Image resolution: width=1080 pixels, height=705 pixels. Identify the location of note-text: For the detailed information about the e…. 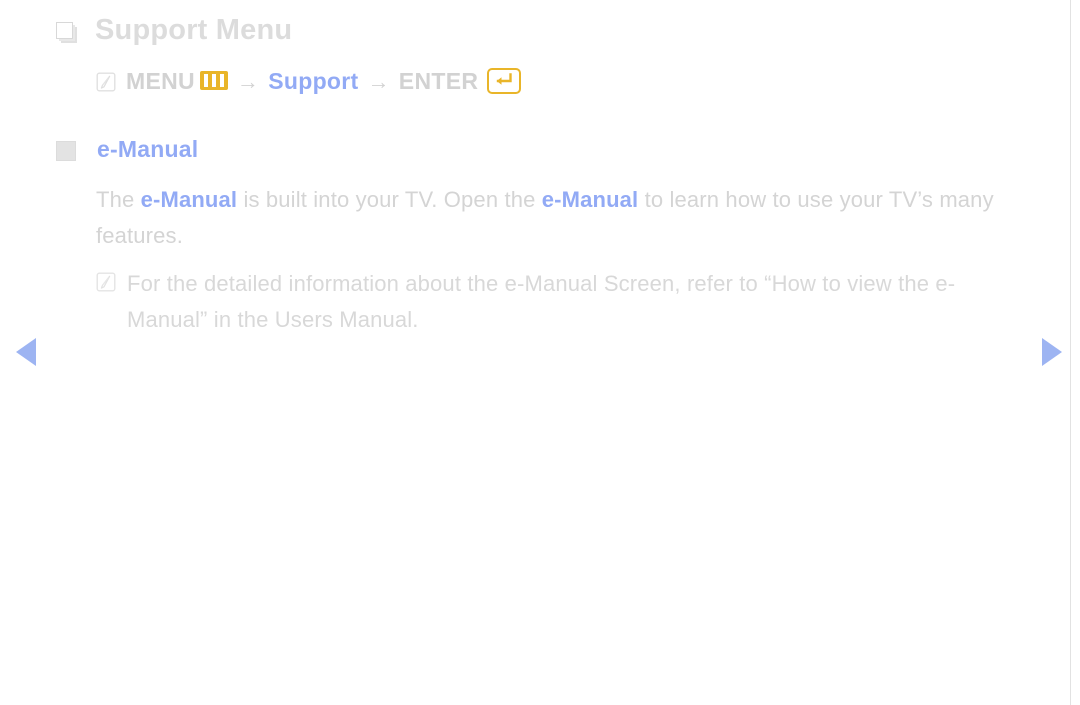
(541, 301).